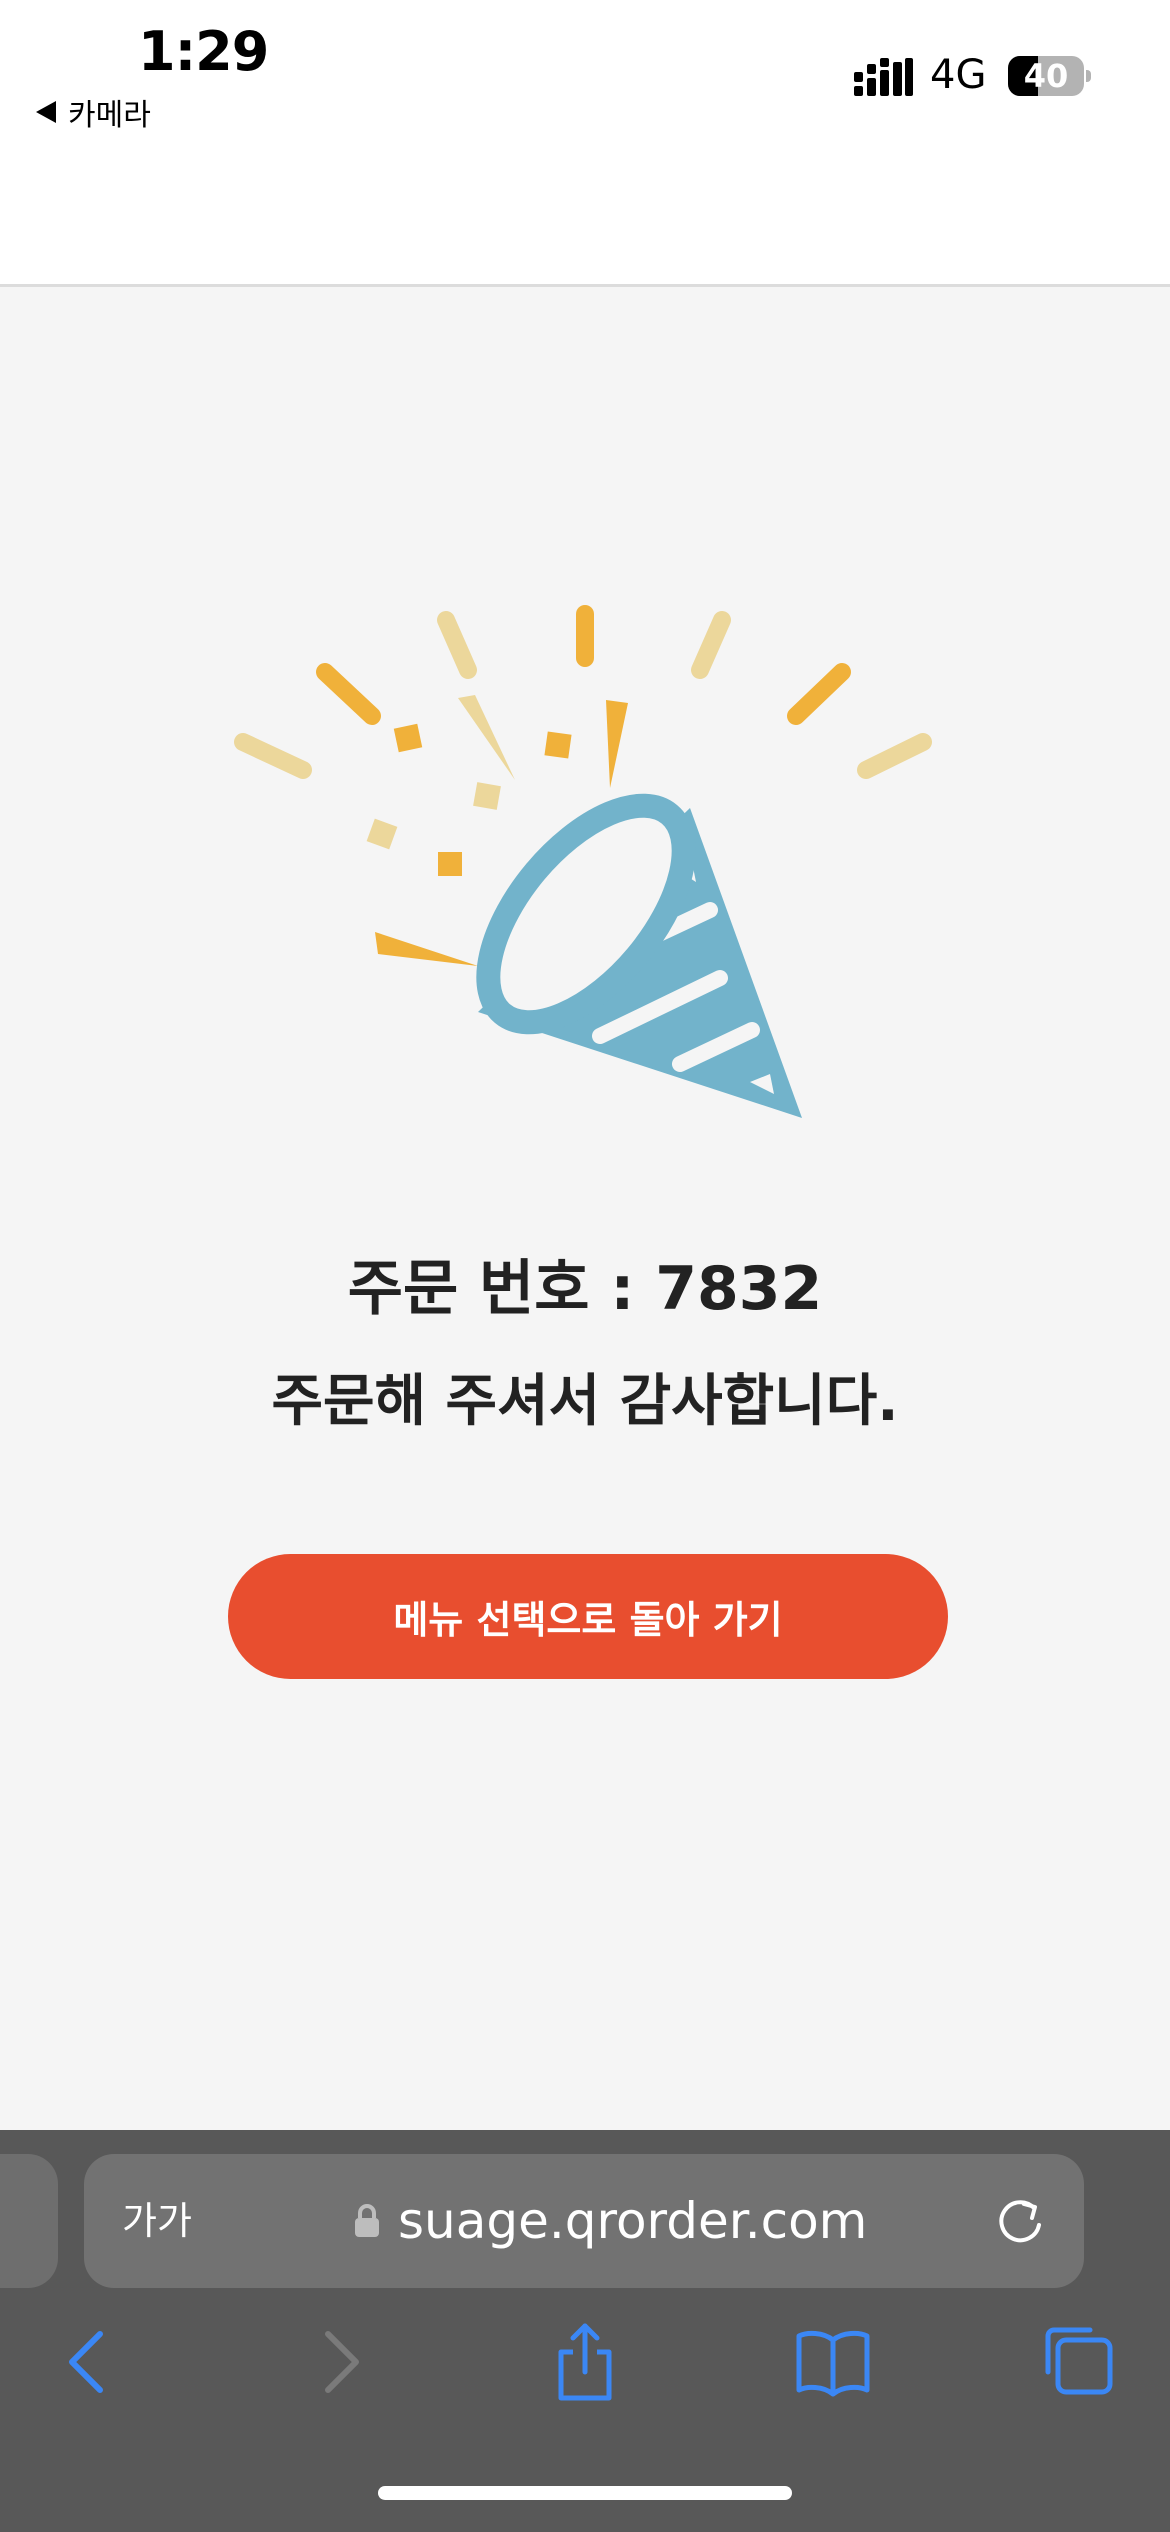 The width and height of the screenshot is (1170, 2532). I want to click on home-indicator, so click(585, 2493).